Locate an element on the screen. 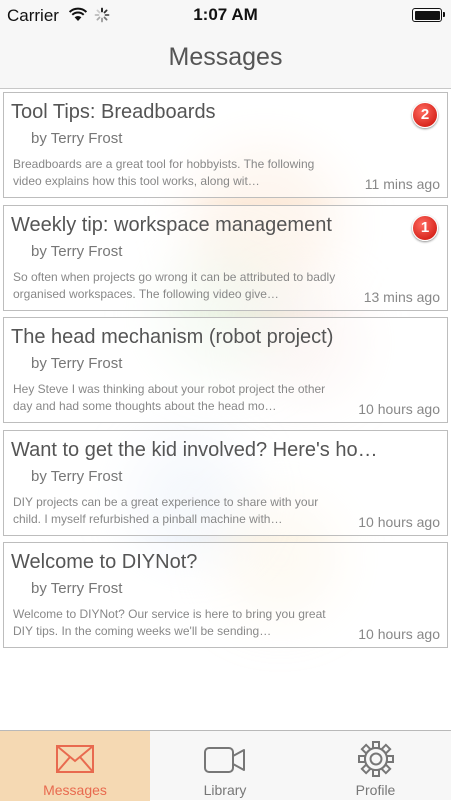  message-timestamp: 11 mins ago is located at coordinates (402, 184).